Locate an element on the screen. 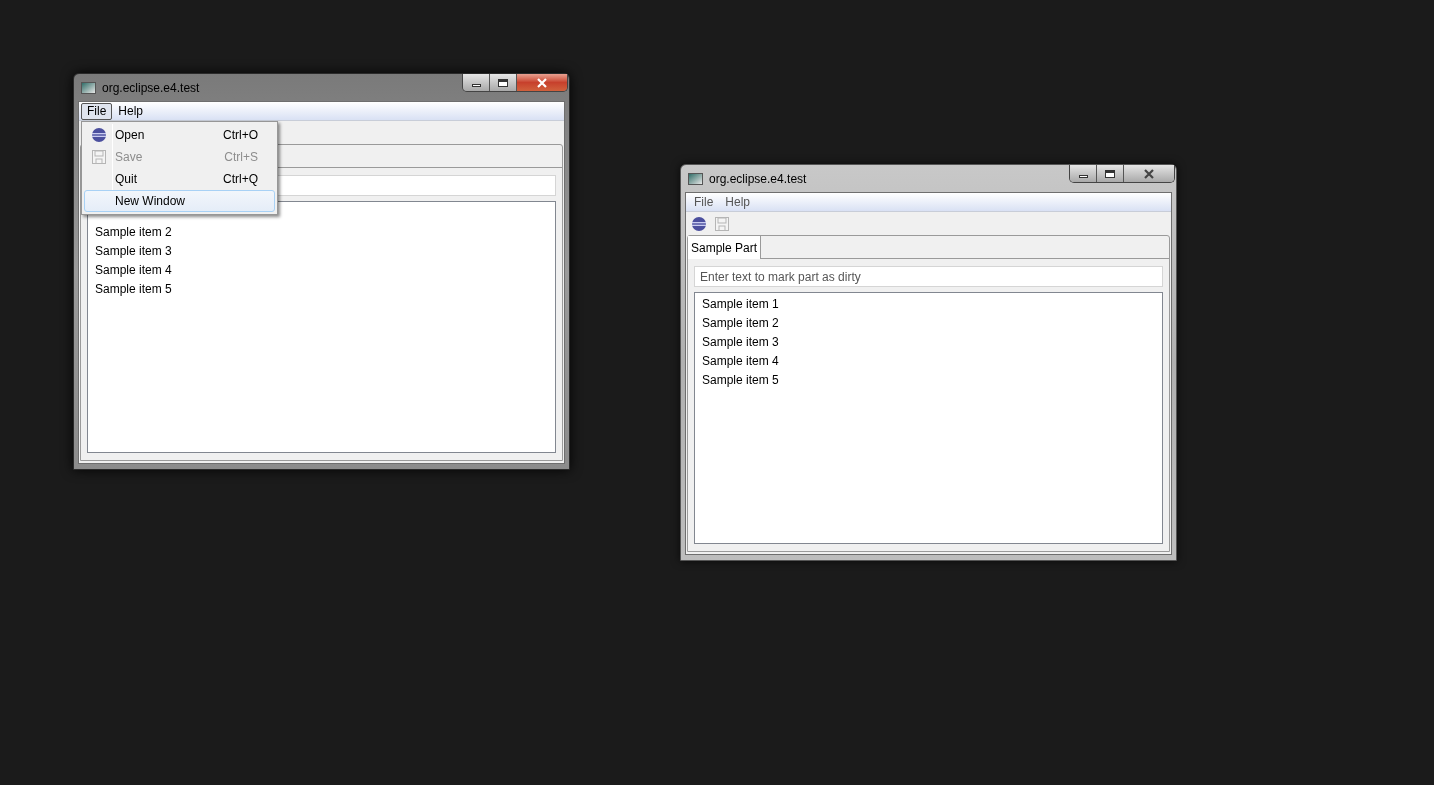 Image resolution: width=1434 pixels, height=785 pixels. text-field: Enter text to mark part as dirty is located at coordinates (928, 276).